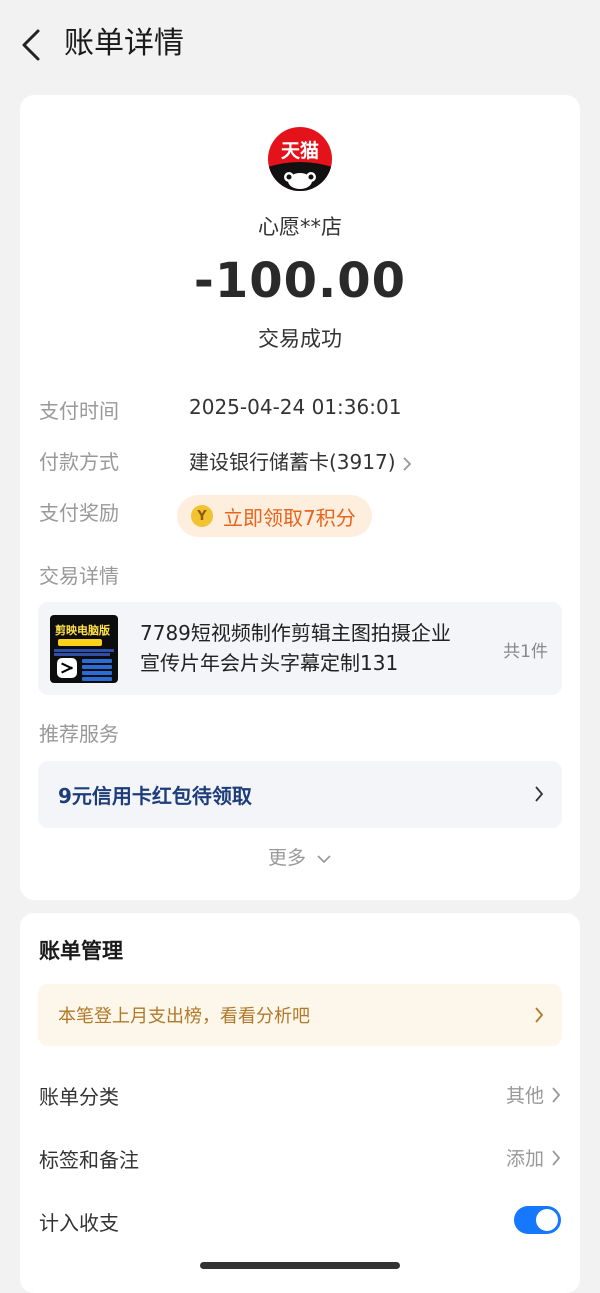 The height and width of the screenshot is (1293, 600). I want to click on credit-card-promo: 9元信用卡红包待领取, so click(300, 794).